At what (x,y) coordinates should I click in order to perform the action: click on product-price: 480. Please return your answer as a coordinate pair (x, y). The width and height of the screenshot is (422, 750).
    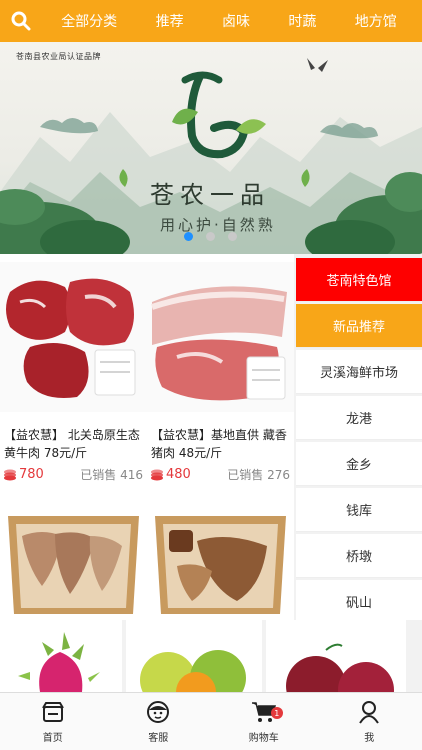
    Looking at the image, I should click on (170, 474).